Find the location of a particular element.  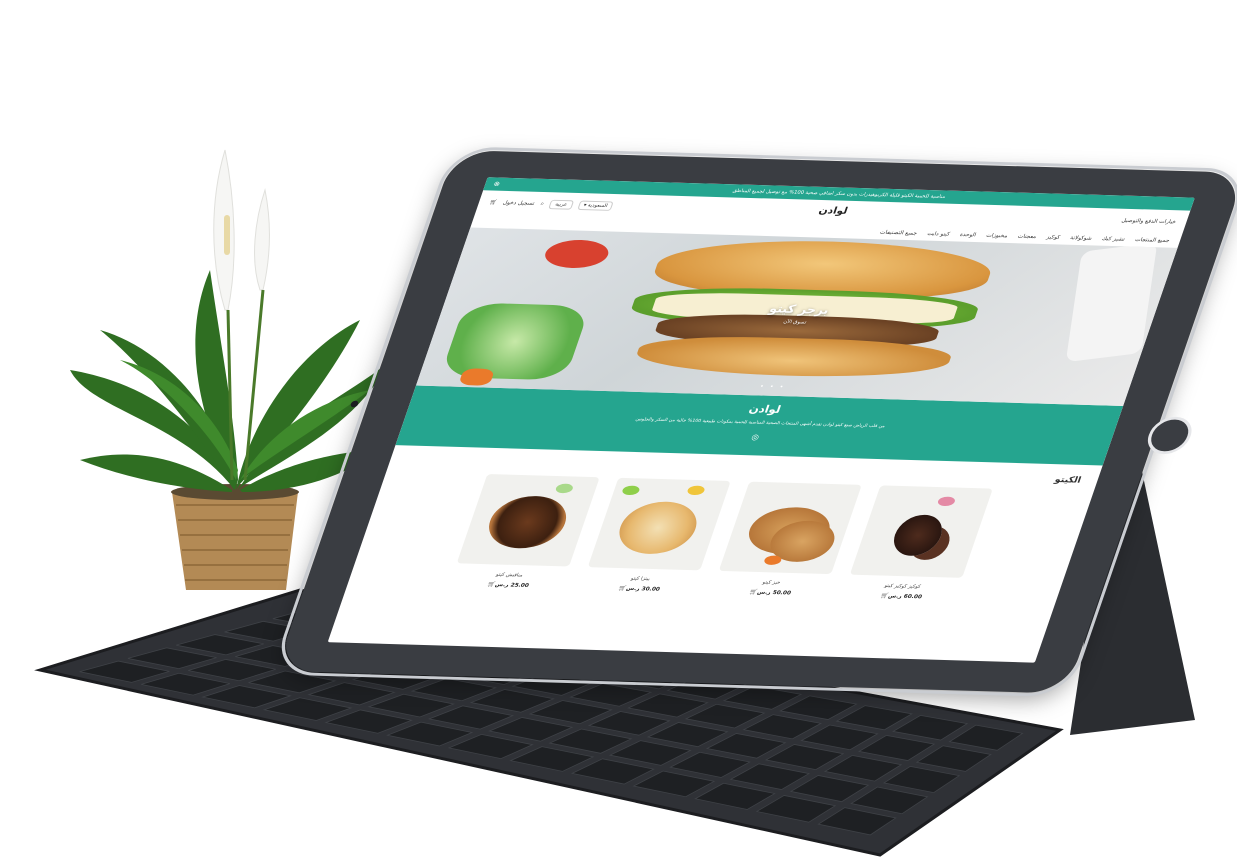

manakish-image is located at coordinates (527, 522).